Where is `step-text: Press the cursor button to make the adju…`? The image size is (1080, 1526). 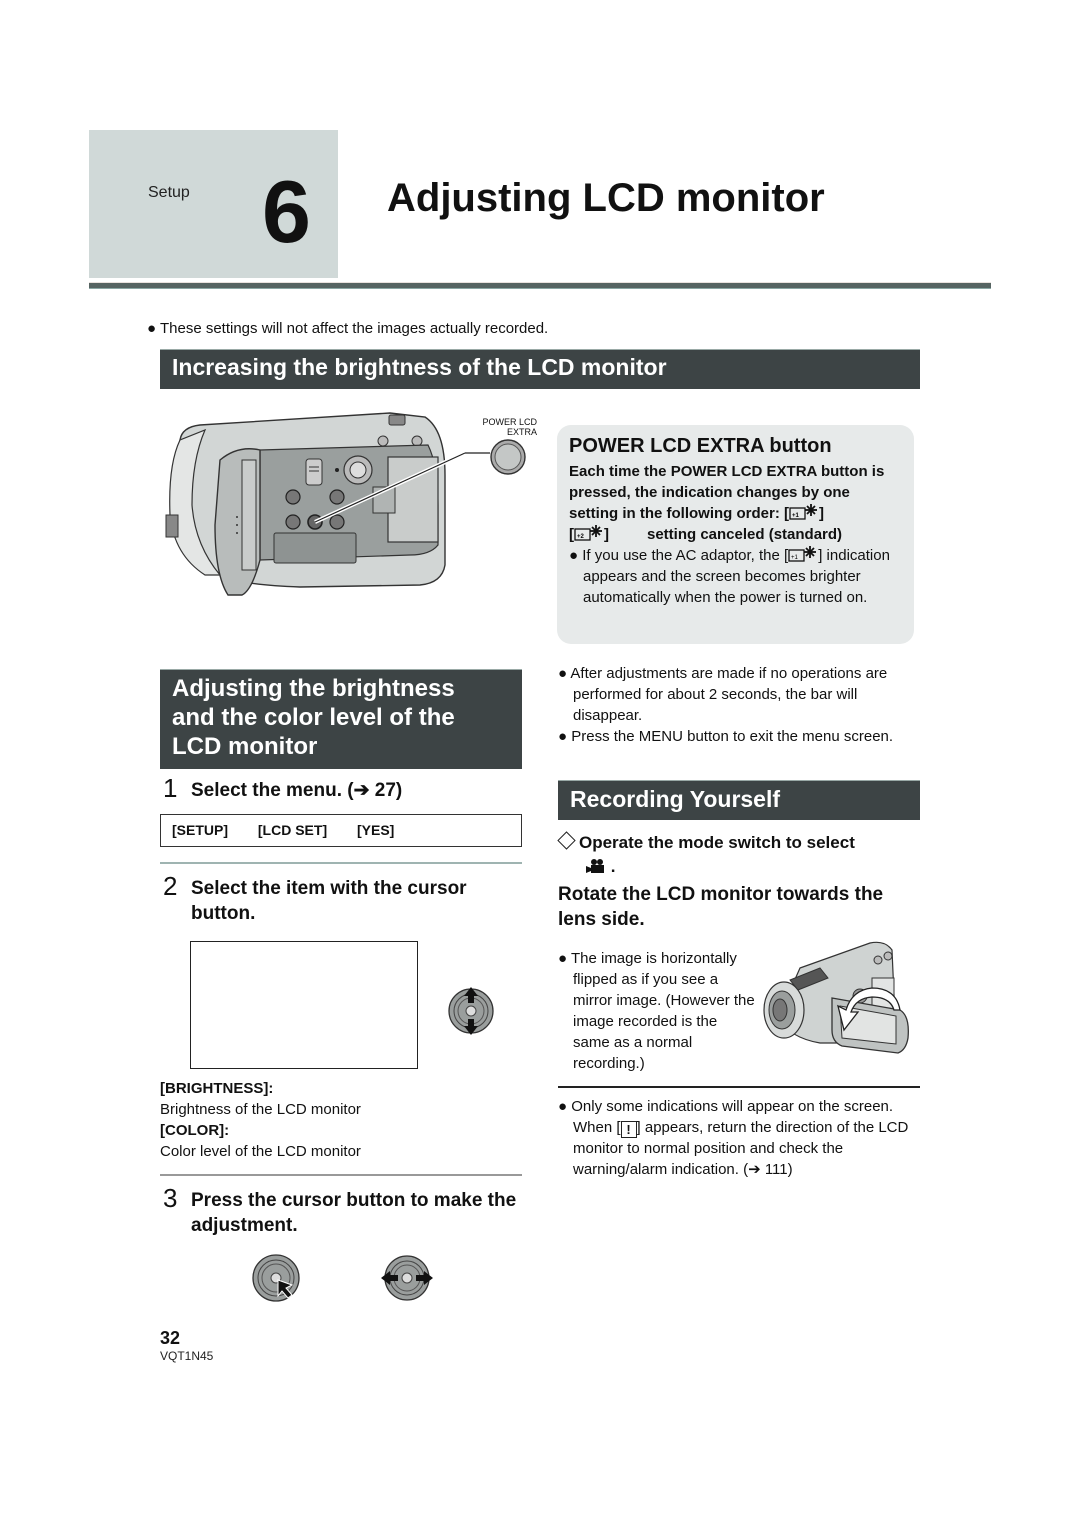 step-text: Press the cursor button to make the adju… is located at coordinates (354, 1213).